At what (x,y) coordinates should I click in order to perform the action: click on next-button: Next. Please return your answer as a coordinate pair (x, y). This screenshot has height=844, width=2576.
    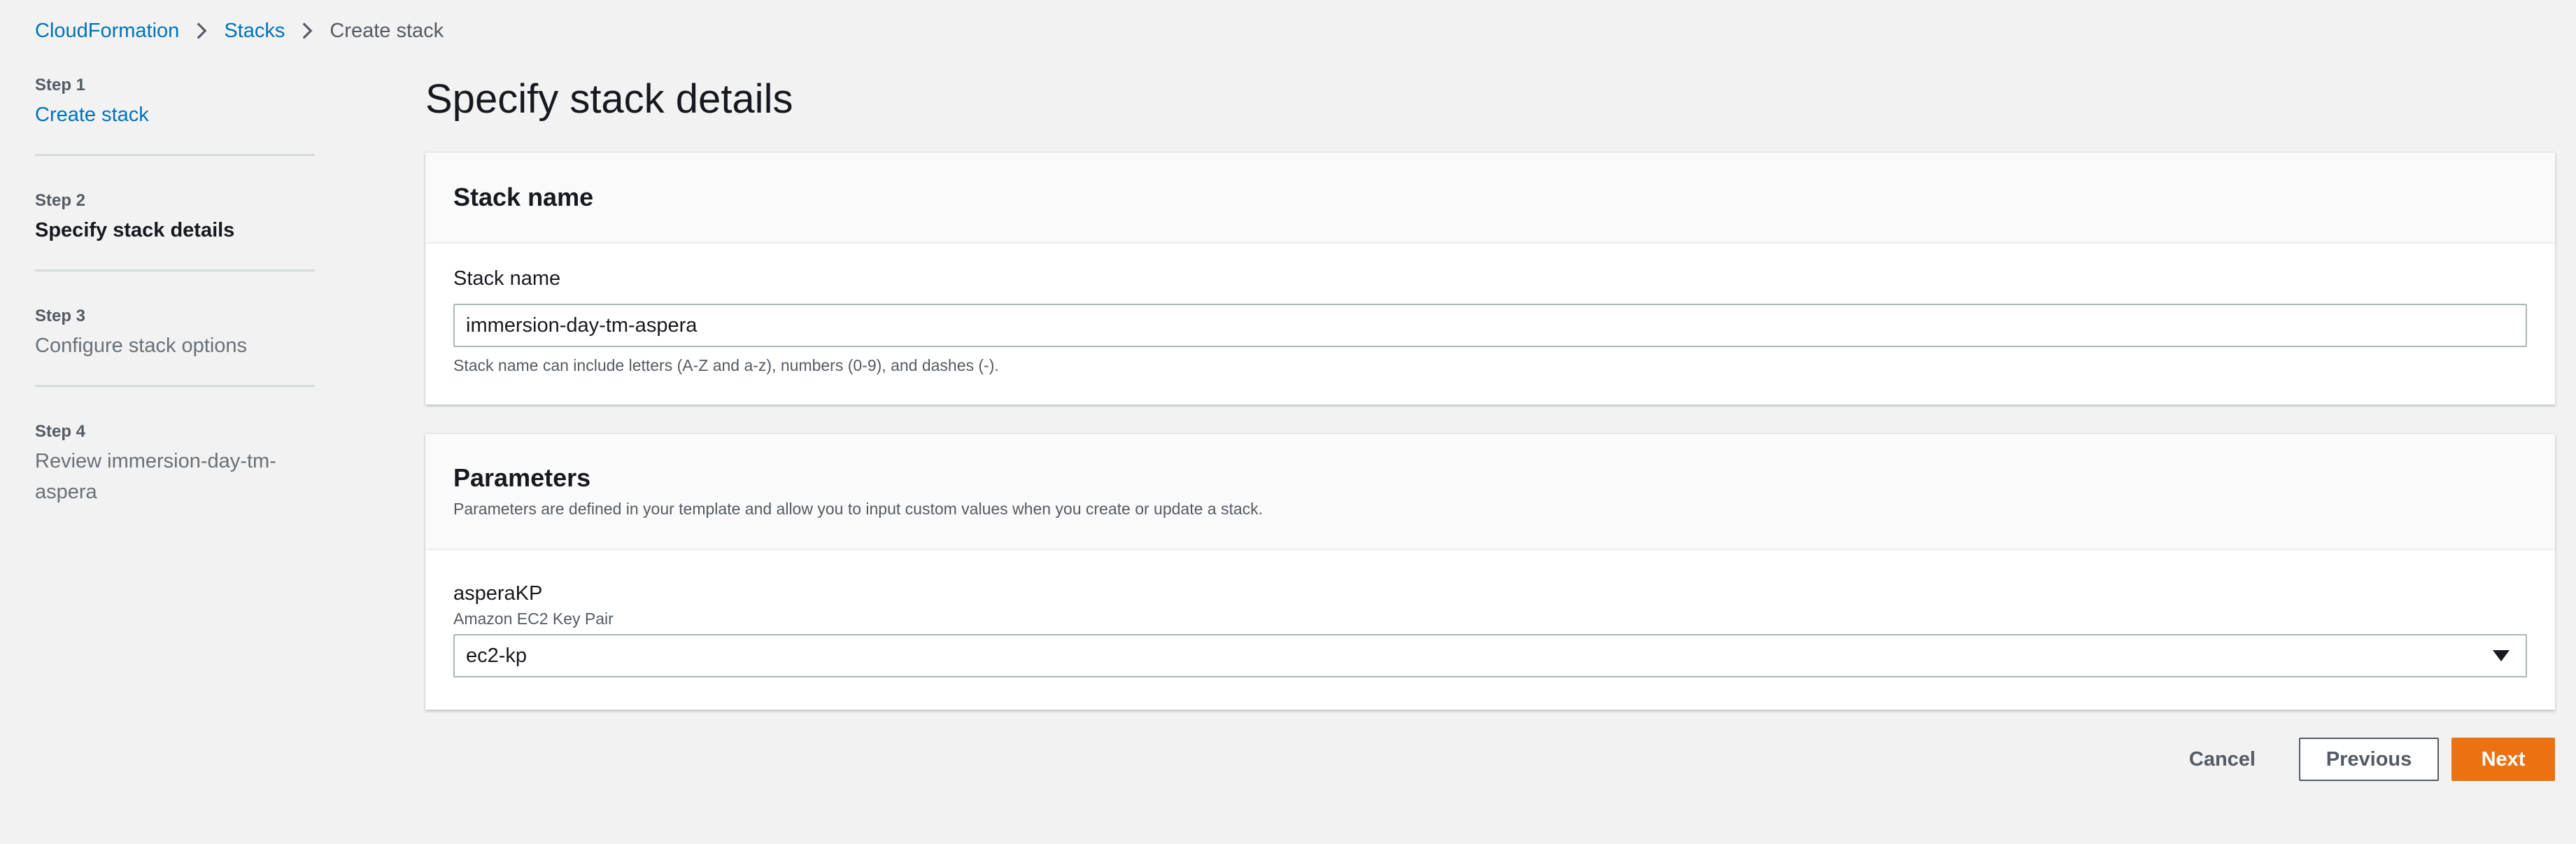
    Looking at the image, I should click on (2503, 759).